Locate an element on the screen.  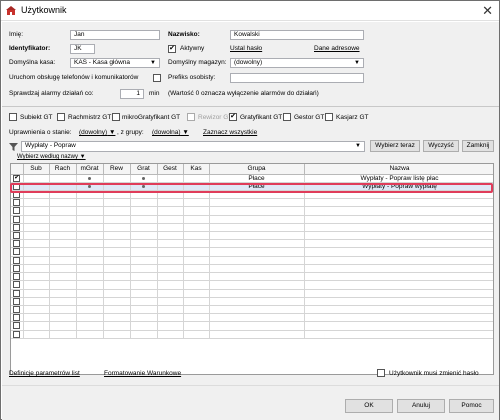
prefiks-field is located at coordinates (297, 78).